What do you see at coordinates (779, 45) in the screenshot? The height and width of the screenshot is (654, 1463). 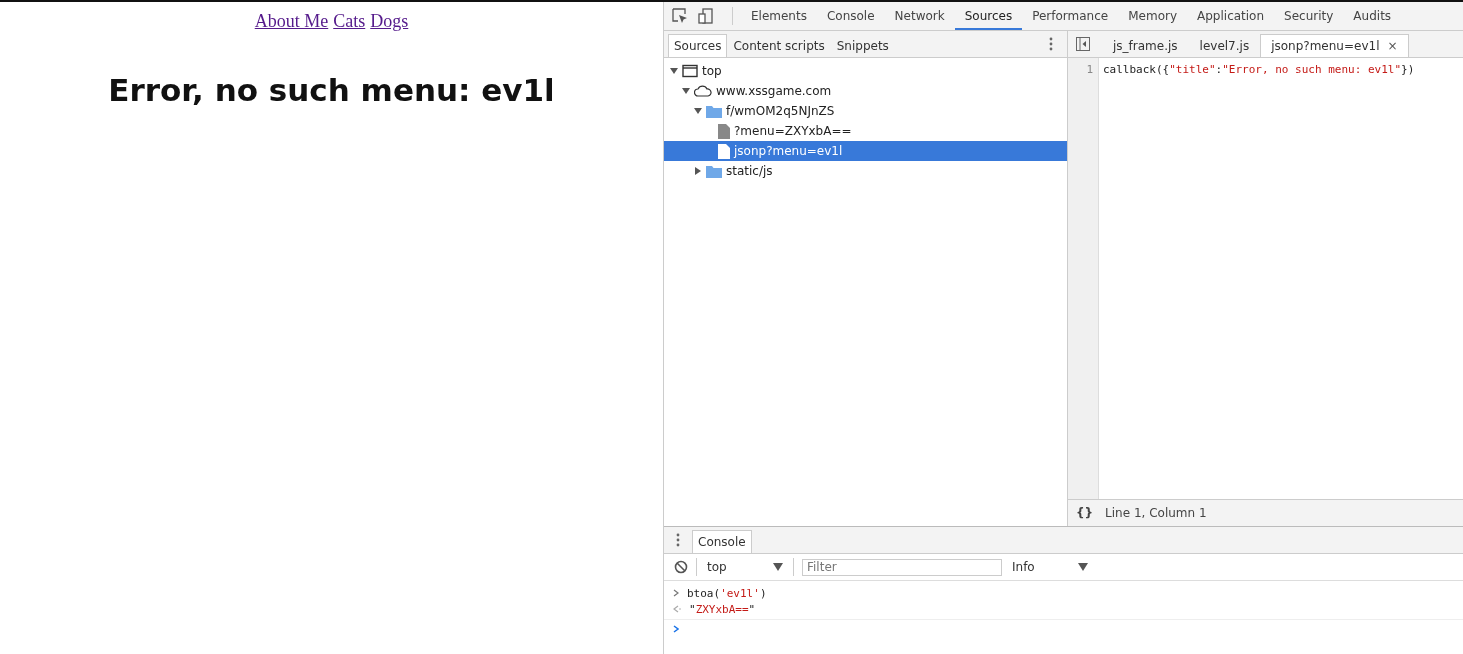 I see `navigator-tab: Content scripts` at bounding box center [779, 45].